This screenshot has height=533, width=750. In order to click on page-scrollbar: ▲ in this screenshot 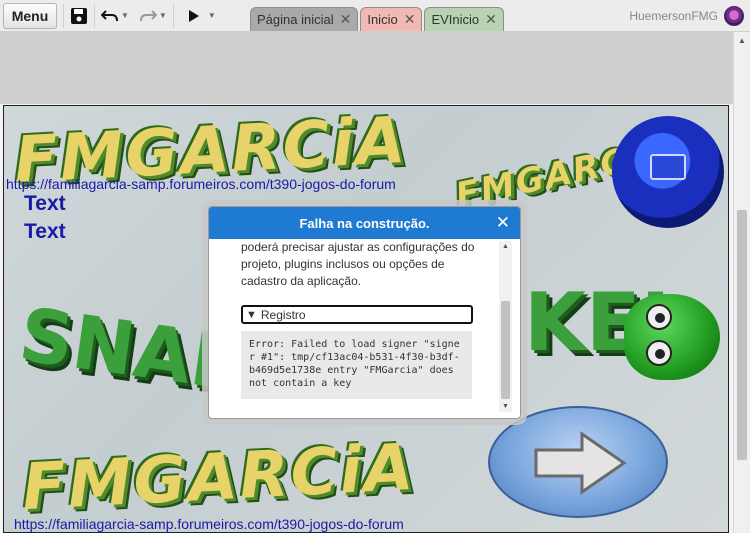, I will do `click(741, 282)`.